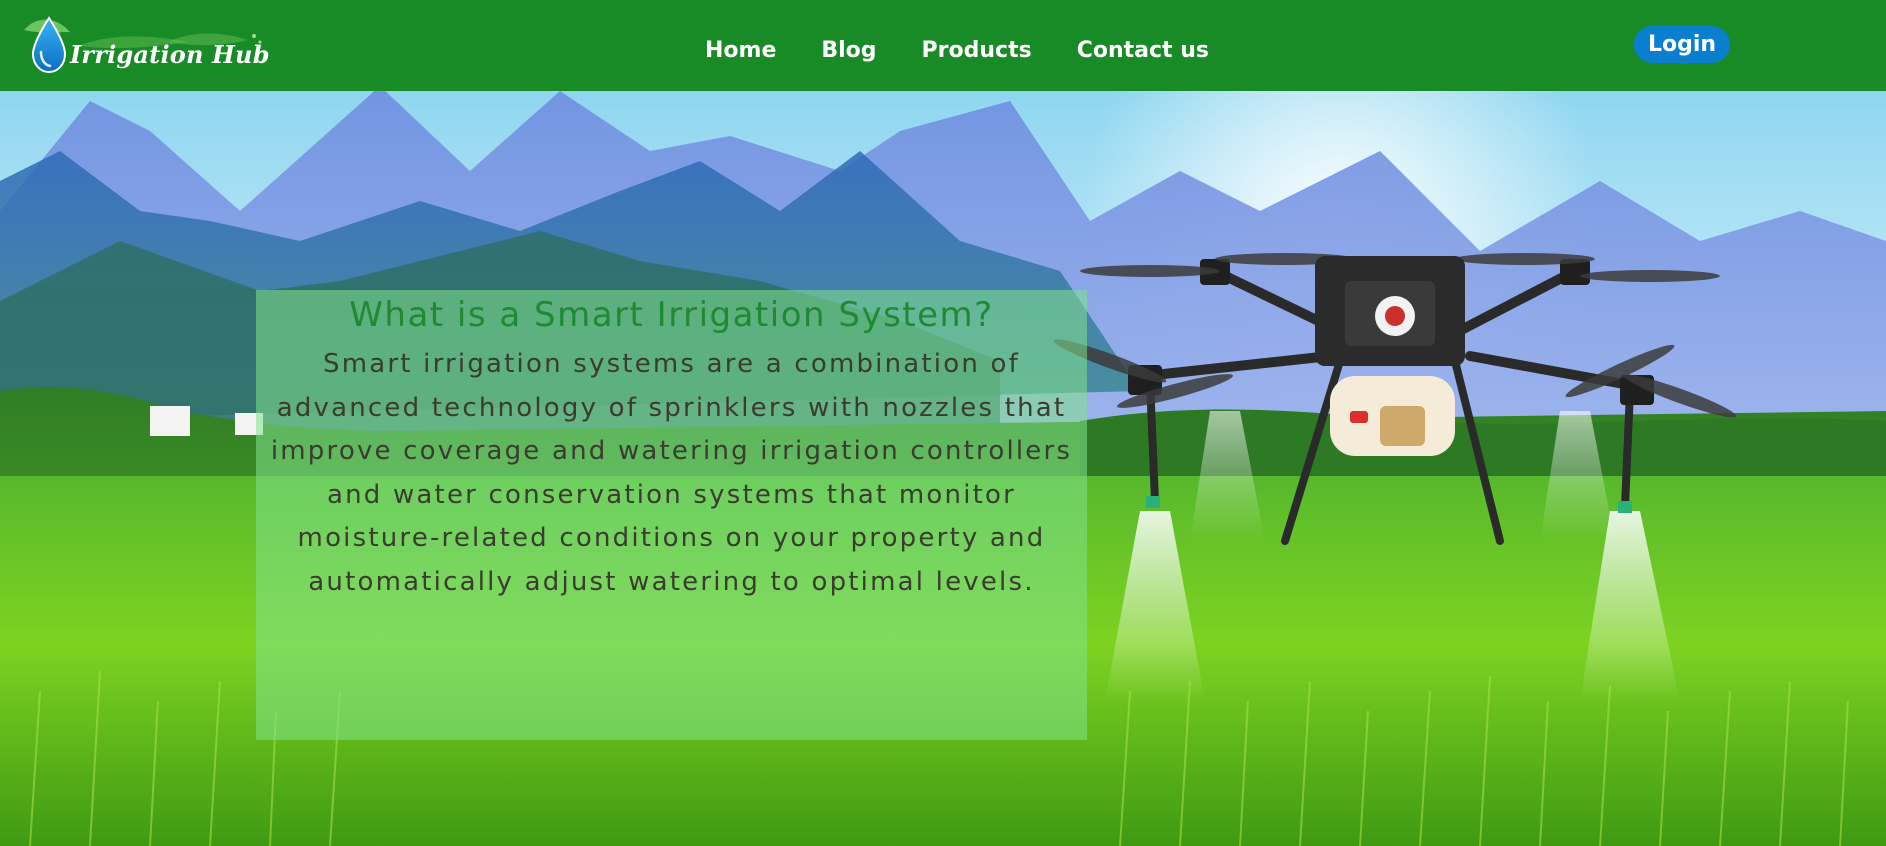 The width and height of the screenshot is (1886, 846). Describe the element at coordinates (49, 45) in the screenshot. I see `water-drop-icon` at that location.